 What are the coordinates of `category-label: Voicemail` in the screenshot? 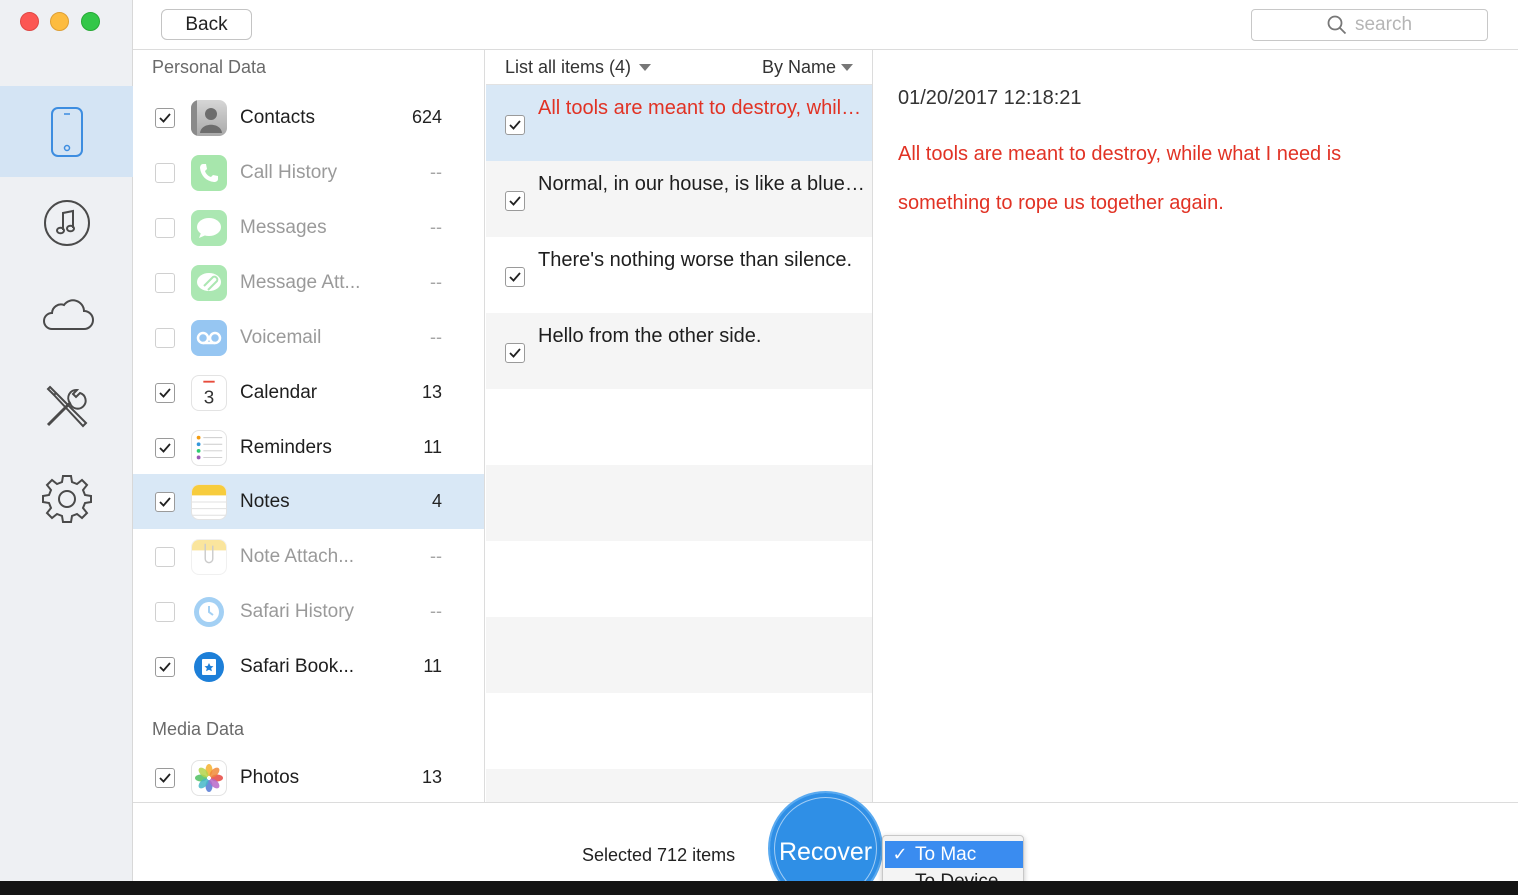 It's located at (281, 337).